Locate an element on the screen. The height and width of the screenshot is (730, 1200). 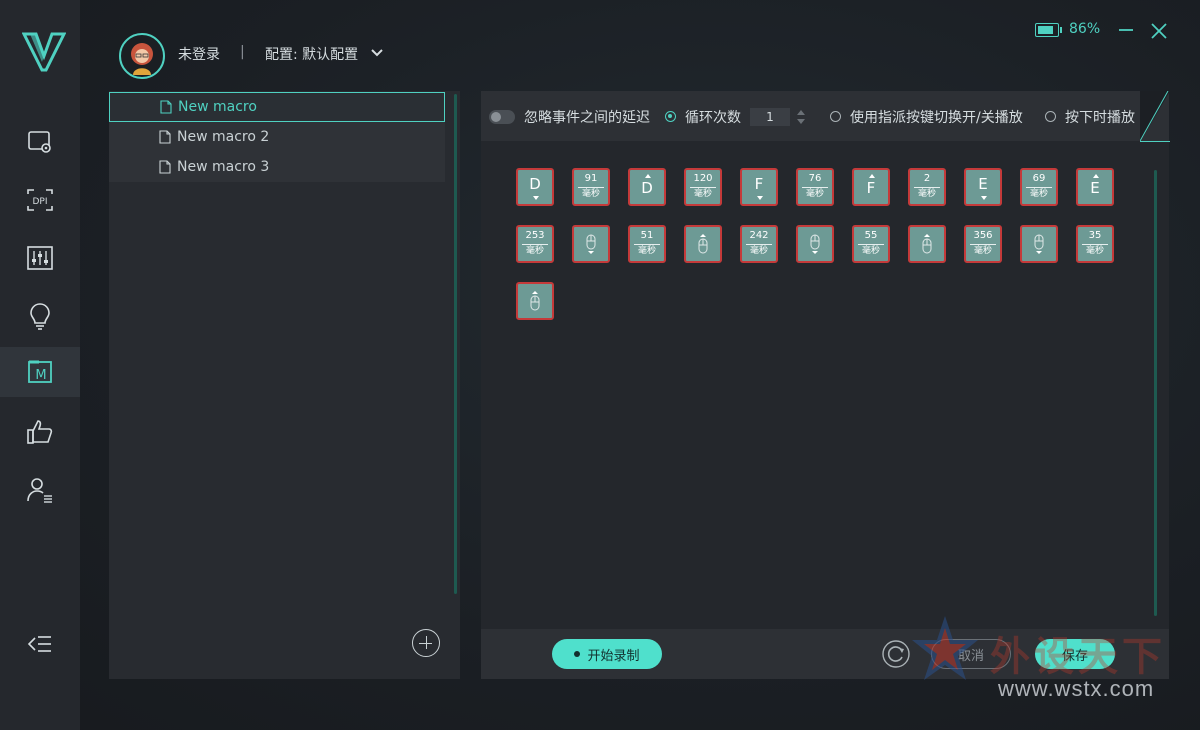
macro-list-item: New macro 3 is located at coordinates (277, 167).